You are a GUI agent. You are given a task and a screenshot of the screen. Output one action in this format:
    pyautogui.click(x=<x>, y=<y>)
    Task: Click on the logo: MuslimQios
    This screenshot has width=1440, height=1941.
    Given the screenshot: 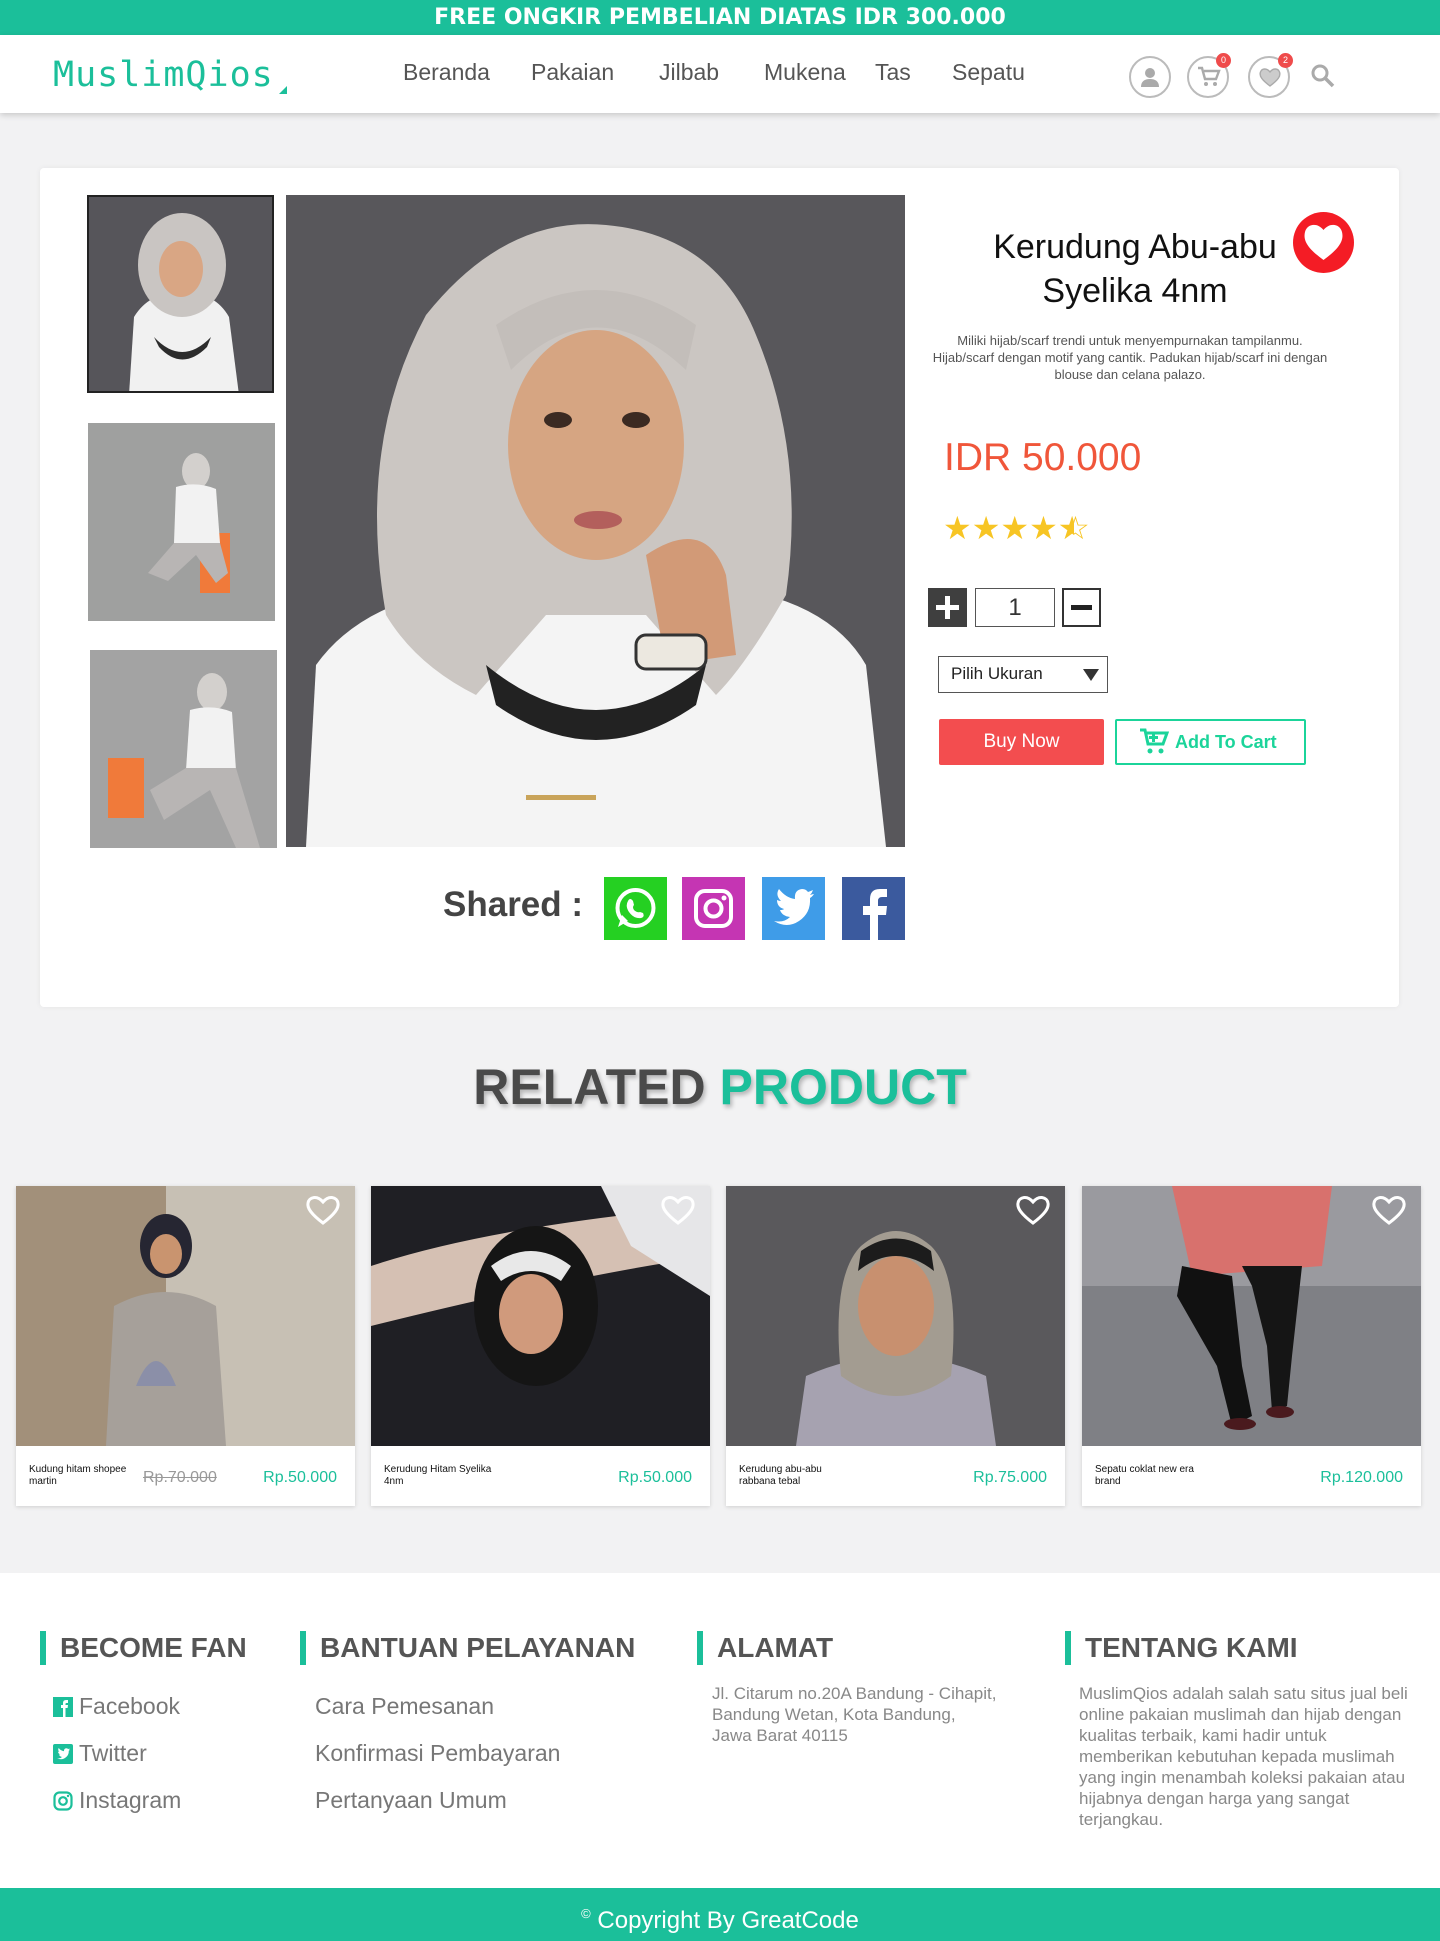 What is the action you would take?
    pyautogui.click(x=163, y=75)
    